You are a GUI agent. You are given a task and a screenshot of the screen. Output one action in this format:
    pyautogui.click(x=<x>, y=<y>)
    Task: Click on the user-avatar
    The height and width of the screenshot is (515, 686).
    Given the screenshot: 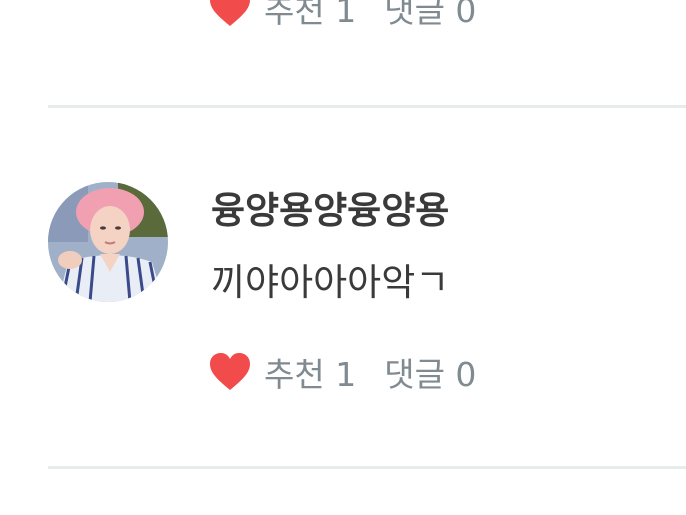 What is the action you would take?
    pyautogui.click(x=108, y=242)
    